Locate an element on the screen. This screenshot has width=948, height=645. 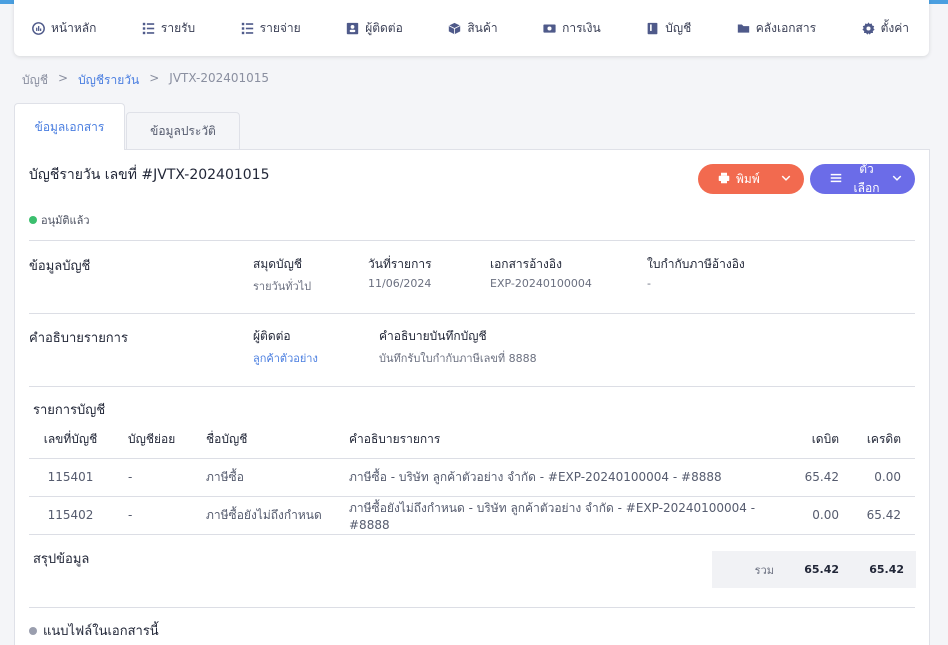
print-button: พิมพ์ is located at coordinates (751, 179).